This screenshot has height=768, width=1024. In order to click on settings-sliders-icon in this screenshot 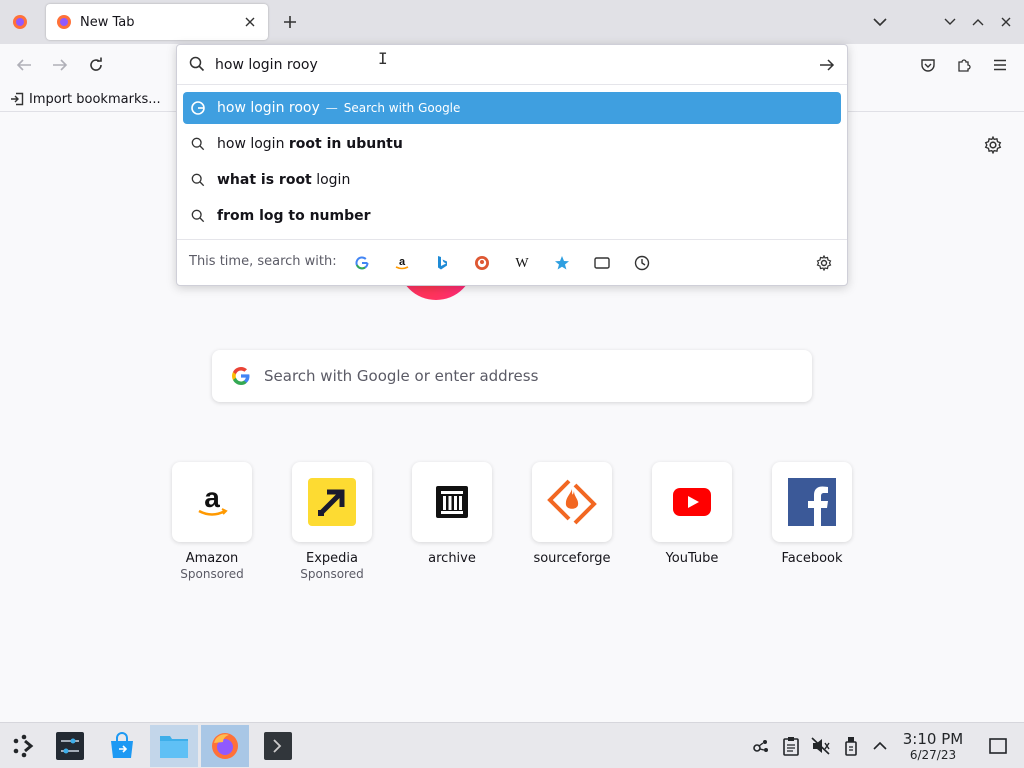, I will do `click(70, 746)`.